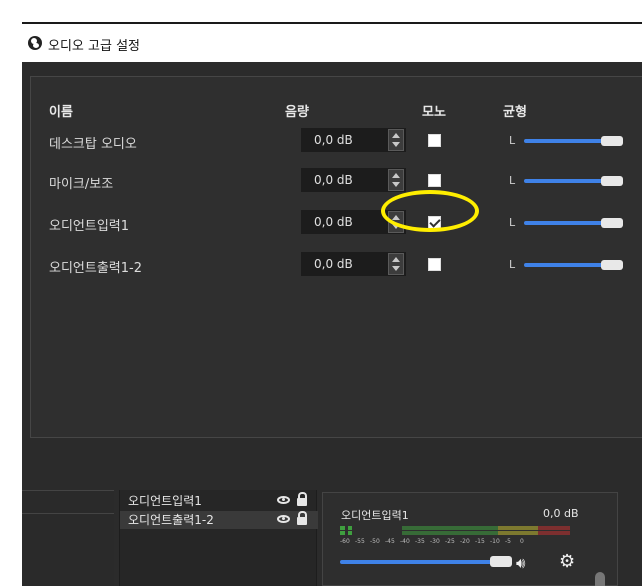  I want to click on window-title: 오디오 고급 설정, so click(94, 46).